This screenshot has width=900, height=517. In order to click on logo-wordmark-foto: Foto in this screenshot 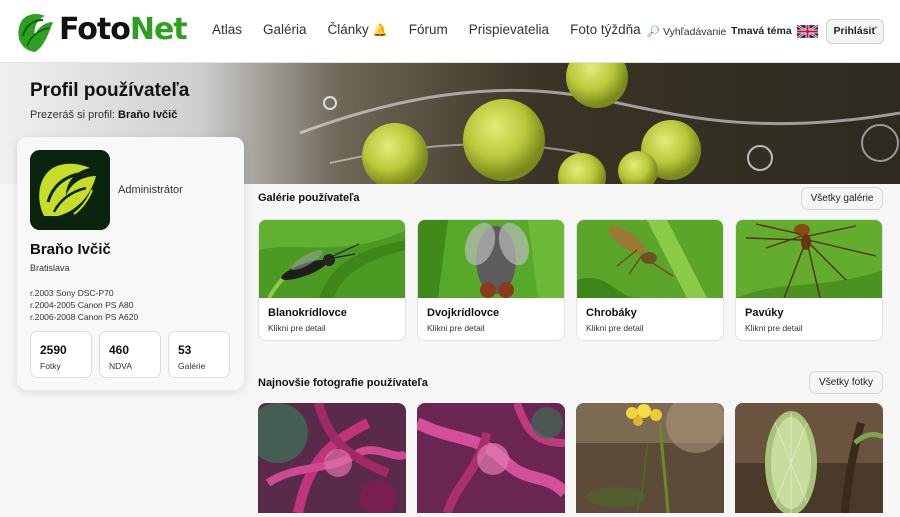, I will do `click(95, 29)`.